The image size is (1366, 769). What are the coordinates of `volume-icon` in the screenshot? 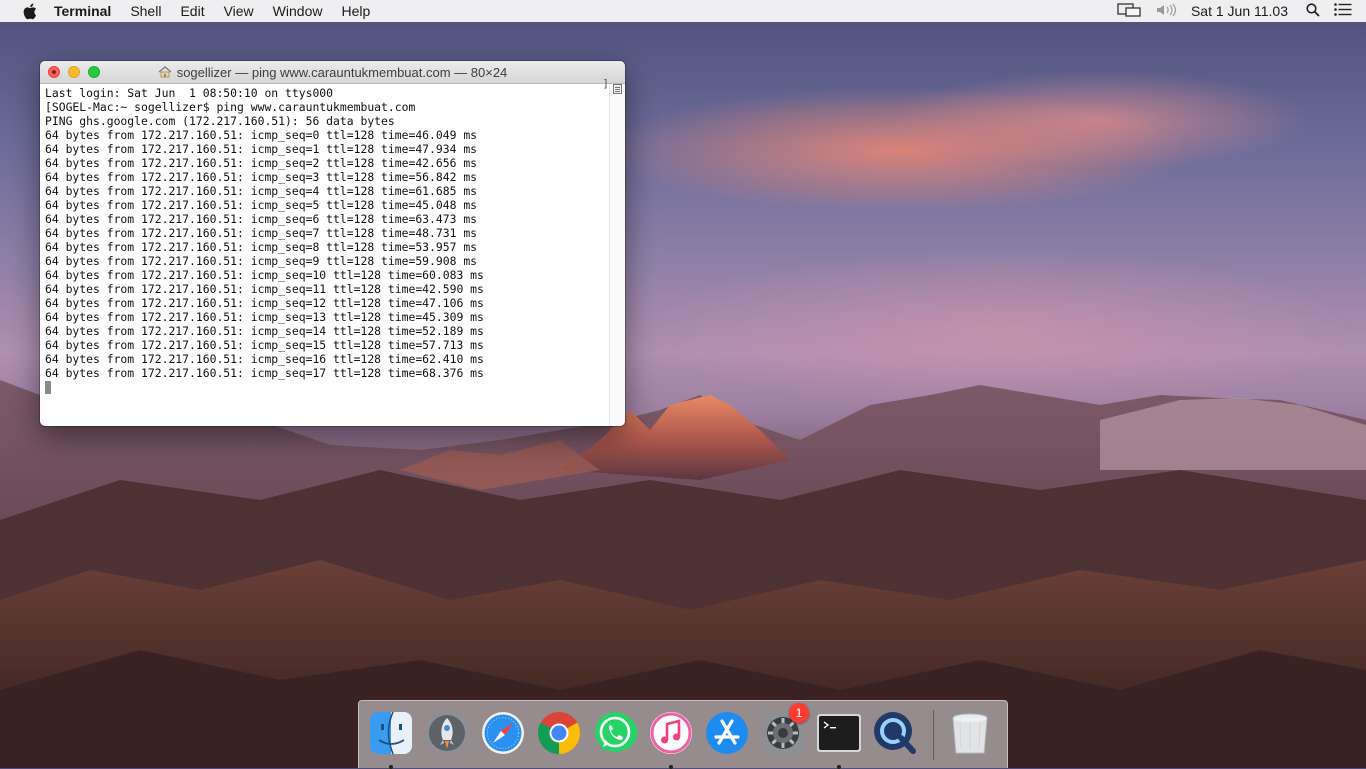 It's located at (1166, 11).